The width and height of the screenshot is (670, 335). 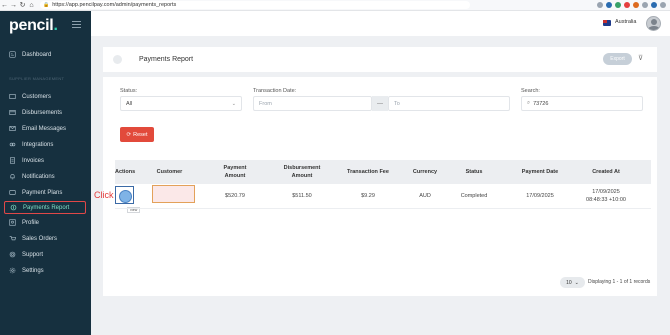 I want to click on sidebar-item-notifications: Notifications, so click(x=45, y=176).